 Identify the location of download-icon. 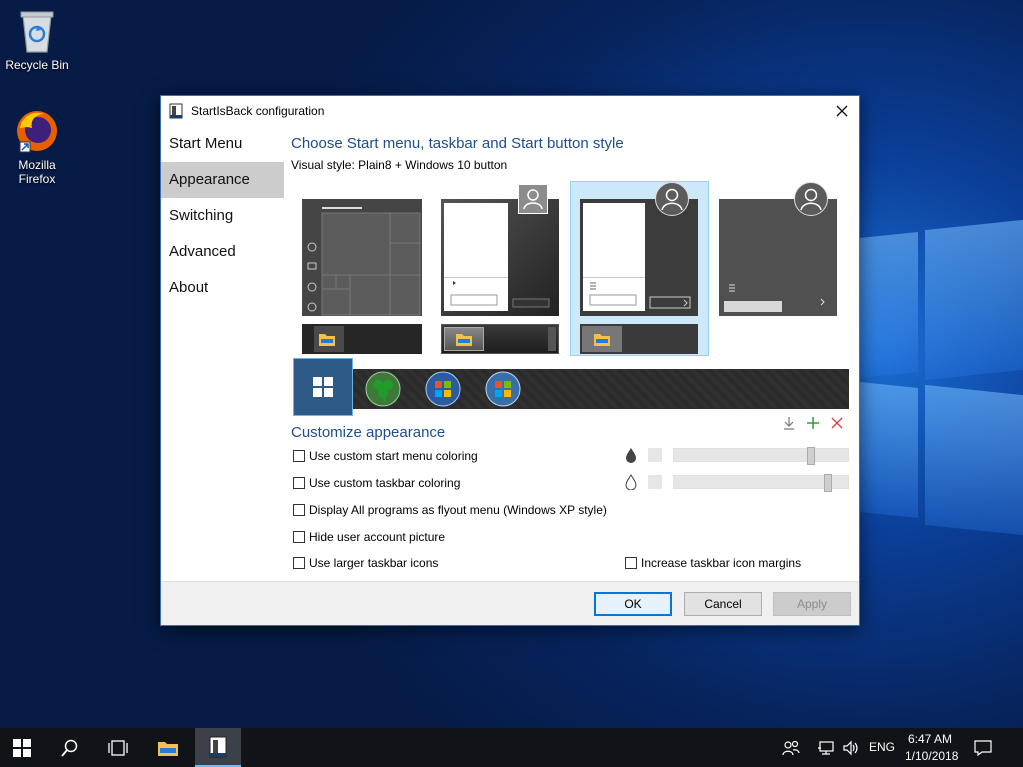
(789, 423).